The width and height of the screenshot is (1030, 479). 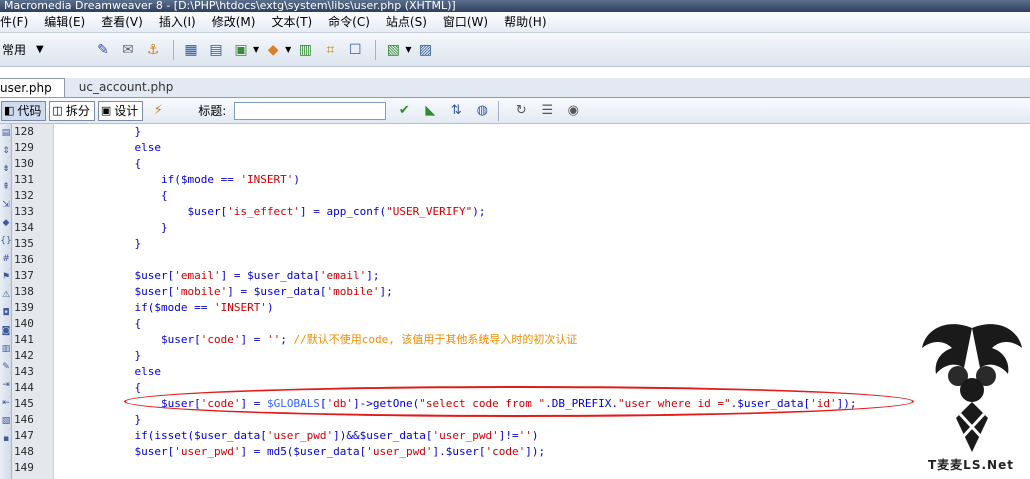 I want to click on code-line: $user['mobile'] = $user_data['mobile'];, so click(x=542, y=292).